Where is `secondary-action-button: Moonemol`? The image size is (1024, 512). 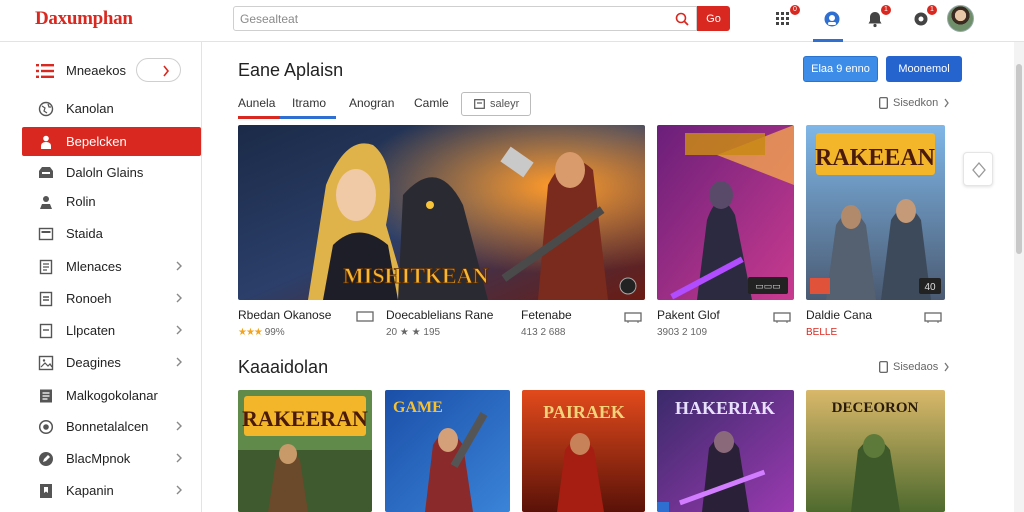 secondary-action-button: Moonemol is located at coordinates (924, 69).